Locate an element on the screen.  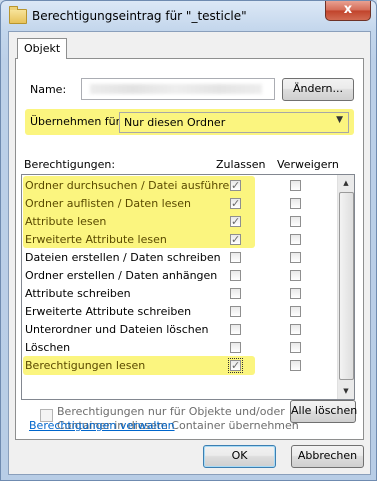
tab-objekt: Objekt is located at coordinates (42, 48).